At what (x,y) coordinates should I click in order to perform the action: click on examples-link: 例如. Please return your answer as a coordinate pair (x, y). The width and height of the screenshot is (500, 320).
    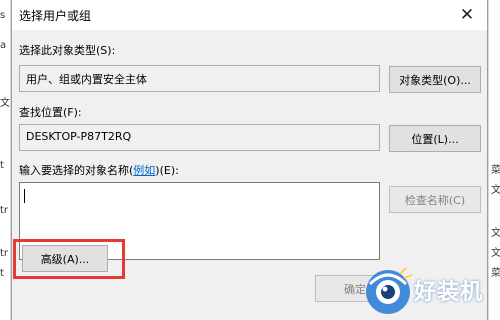
    Looking at the image, I should click on (144, 170).